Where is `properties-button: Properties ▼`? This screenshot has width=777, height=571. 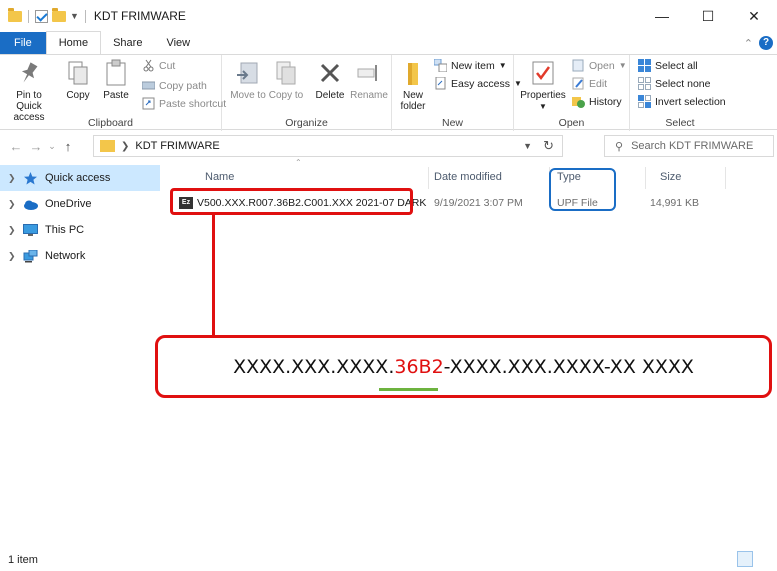
properties-button: Properties ▼ is located at coordinates (543, 85).